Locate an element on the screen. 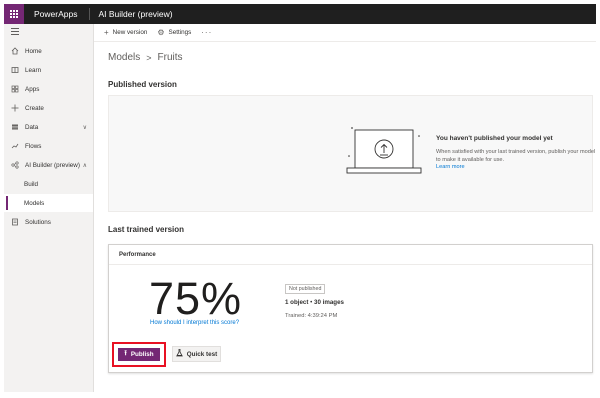 This screenshot has width=600, height=398. publish-label: Publish is located at coordinates (142, 354).